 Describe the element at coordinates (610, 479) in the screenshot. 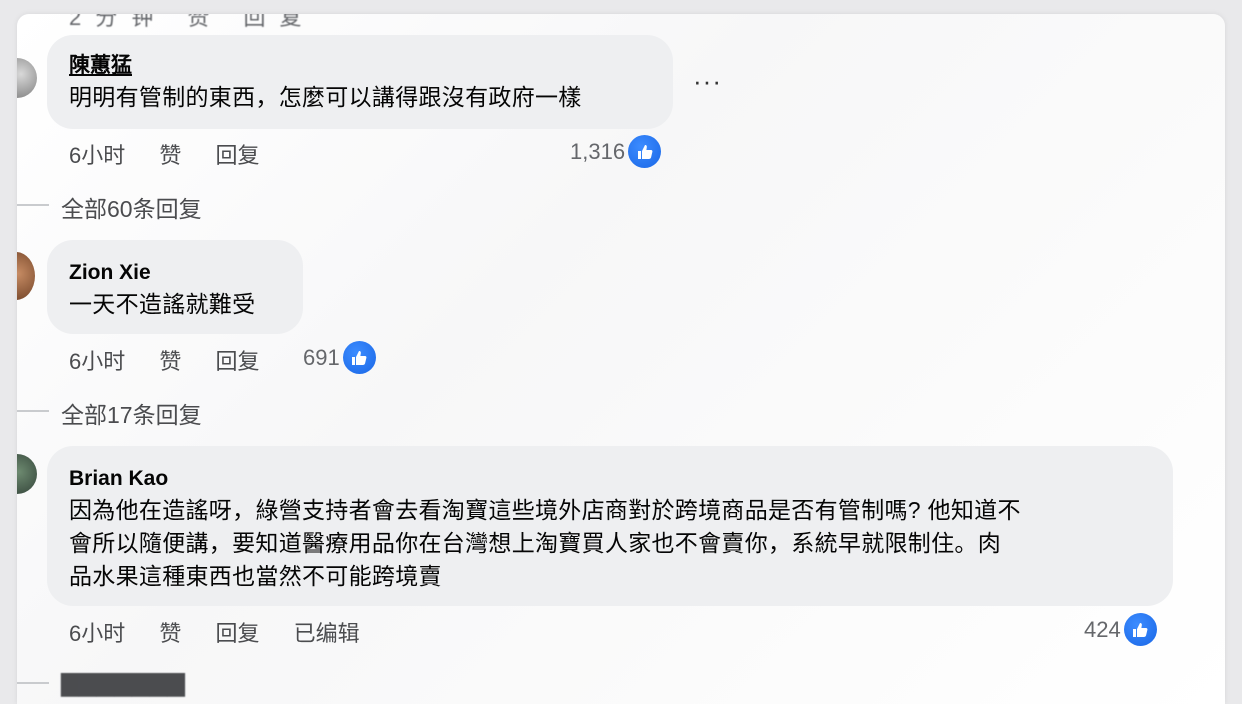

I see `comment-author: Brian Kao` at that location.